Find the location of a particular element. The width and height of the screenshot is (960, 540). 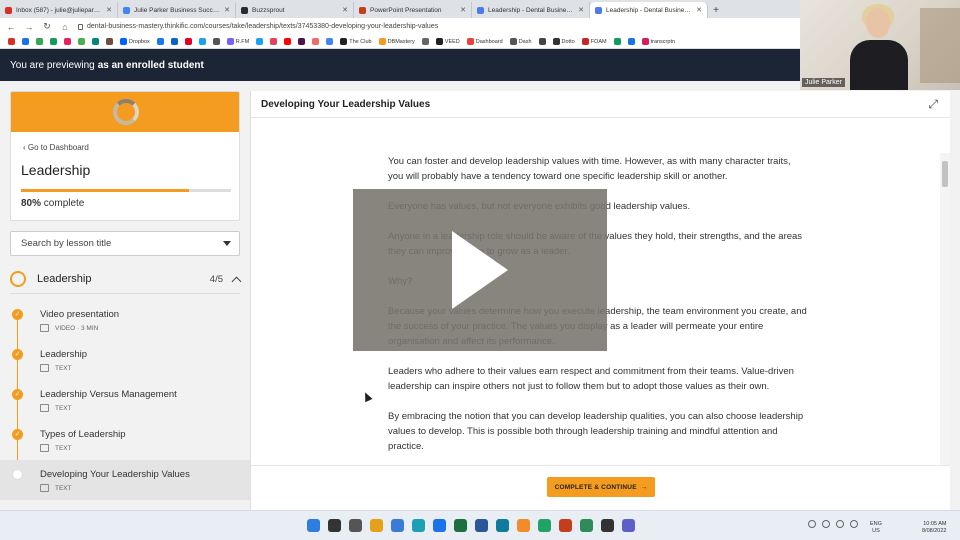

go-to-dashboard-label: Go to Dashboard is located at coordinates (58, 147).